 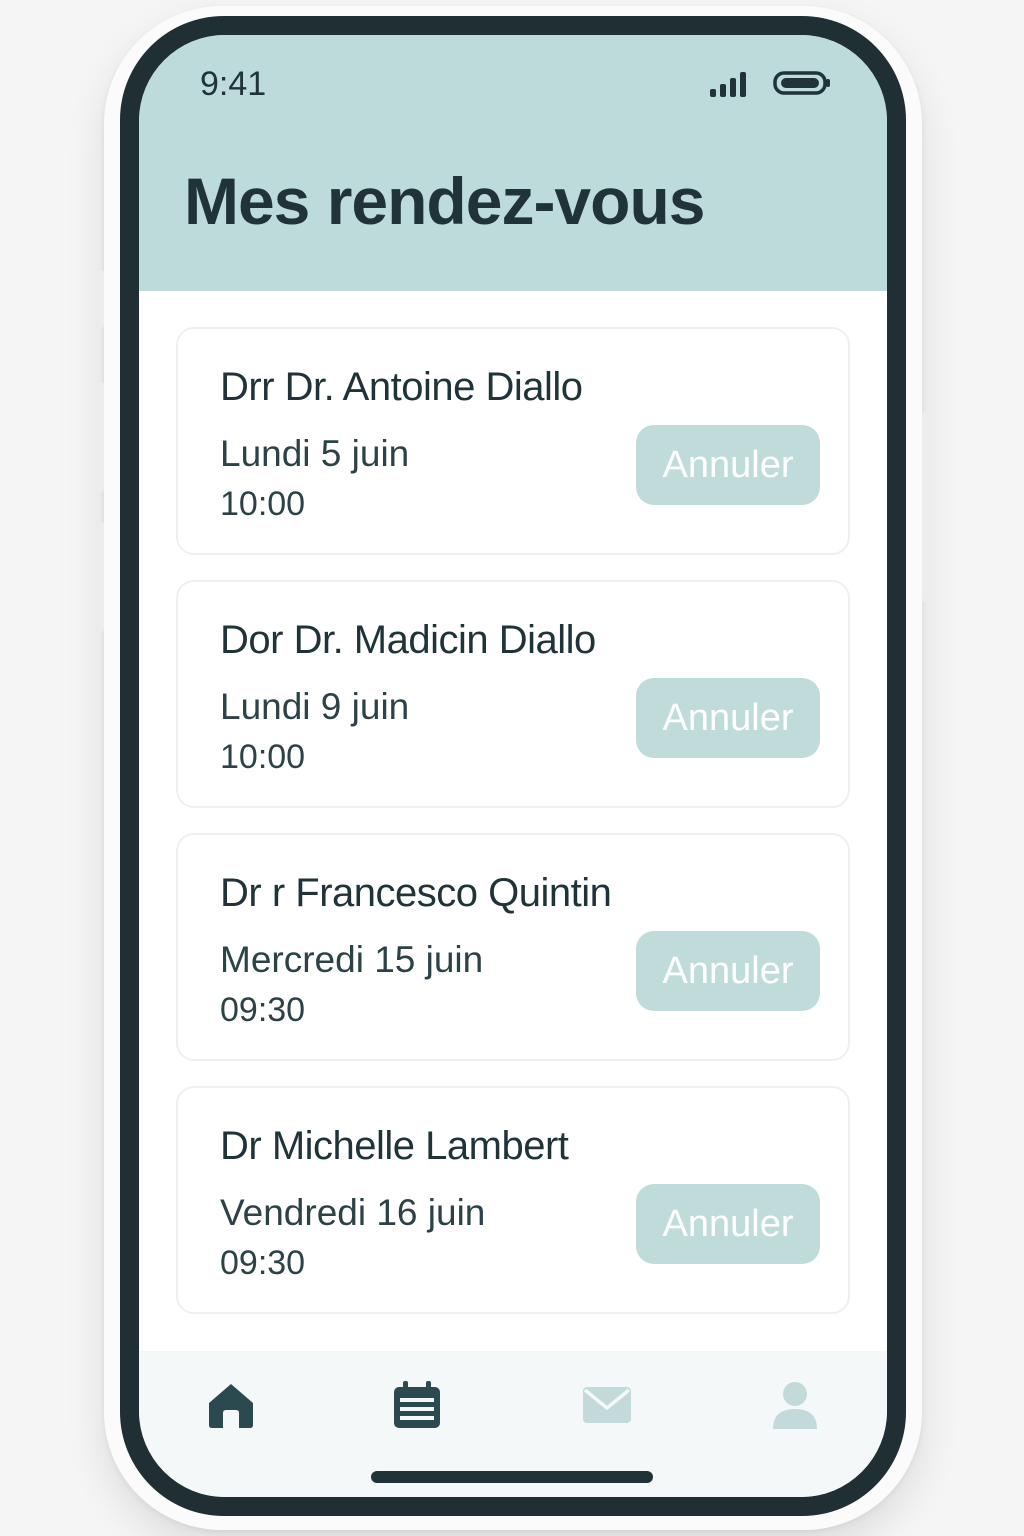 I want to click on calendar-icon, so click(x=417, y=1405).